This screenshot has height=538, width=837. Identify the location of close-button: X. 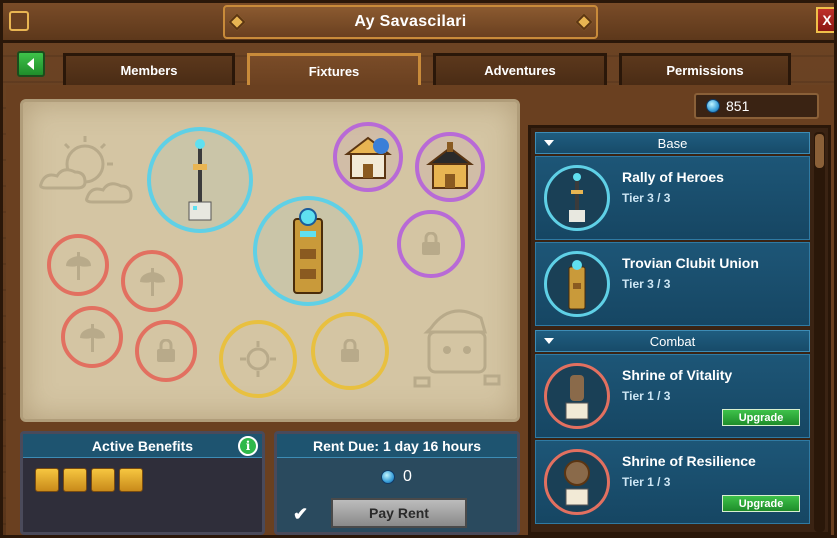
(825, 20).